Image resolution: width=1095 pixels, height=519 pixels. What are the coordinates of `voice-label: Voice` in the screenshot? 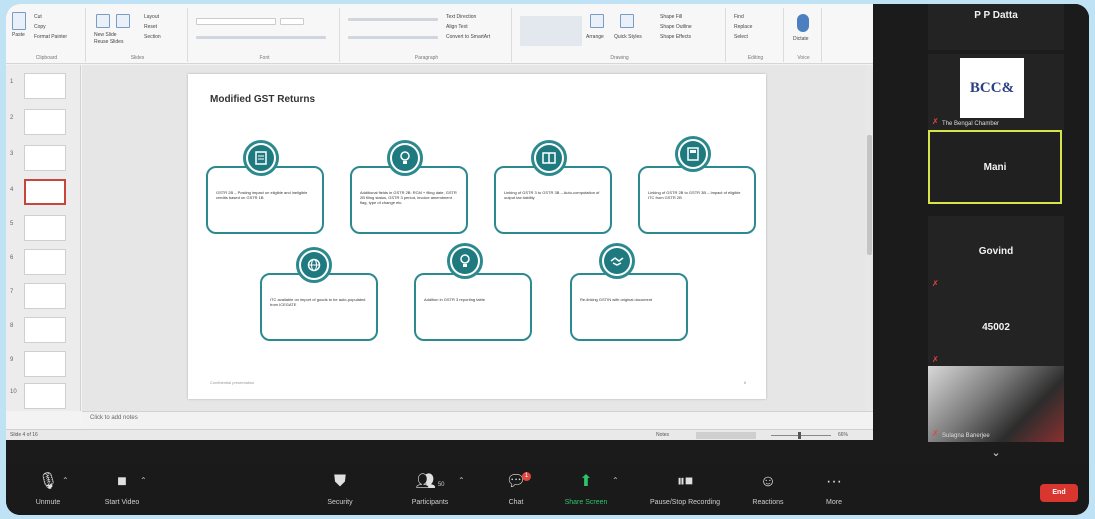 It's located at (803, 58).